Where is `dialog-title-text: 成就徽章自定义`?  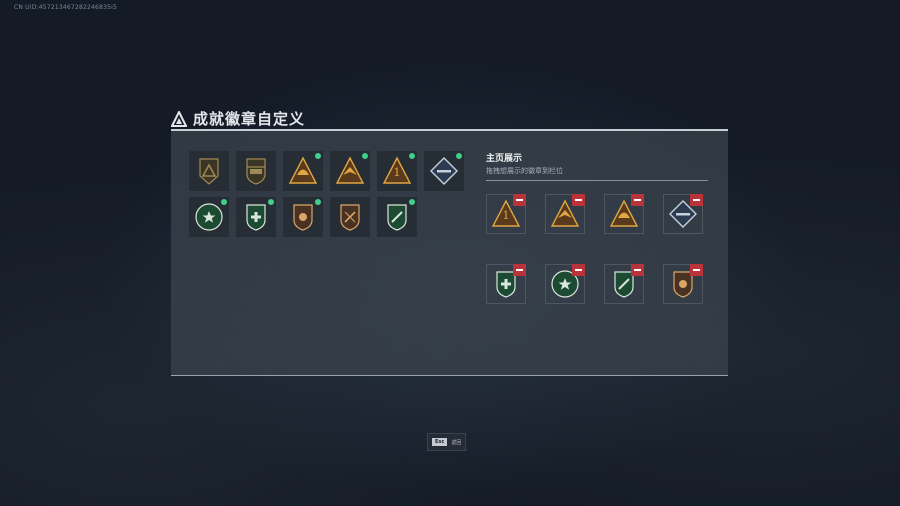
dialog-title-text: 成就徽章自定义 is located at coordinates (249, 119).